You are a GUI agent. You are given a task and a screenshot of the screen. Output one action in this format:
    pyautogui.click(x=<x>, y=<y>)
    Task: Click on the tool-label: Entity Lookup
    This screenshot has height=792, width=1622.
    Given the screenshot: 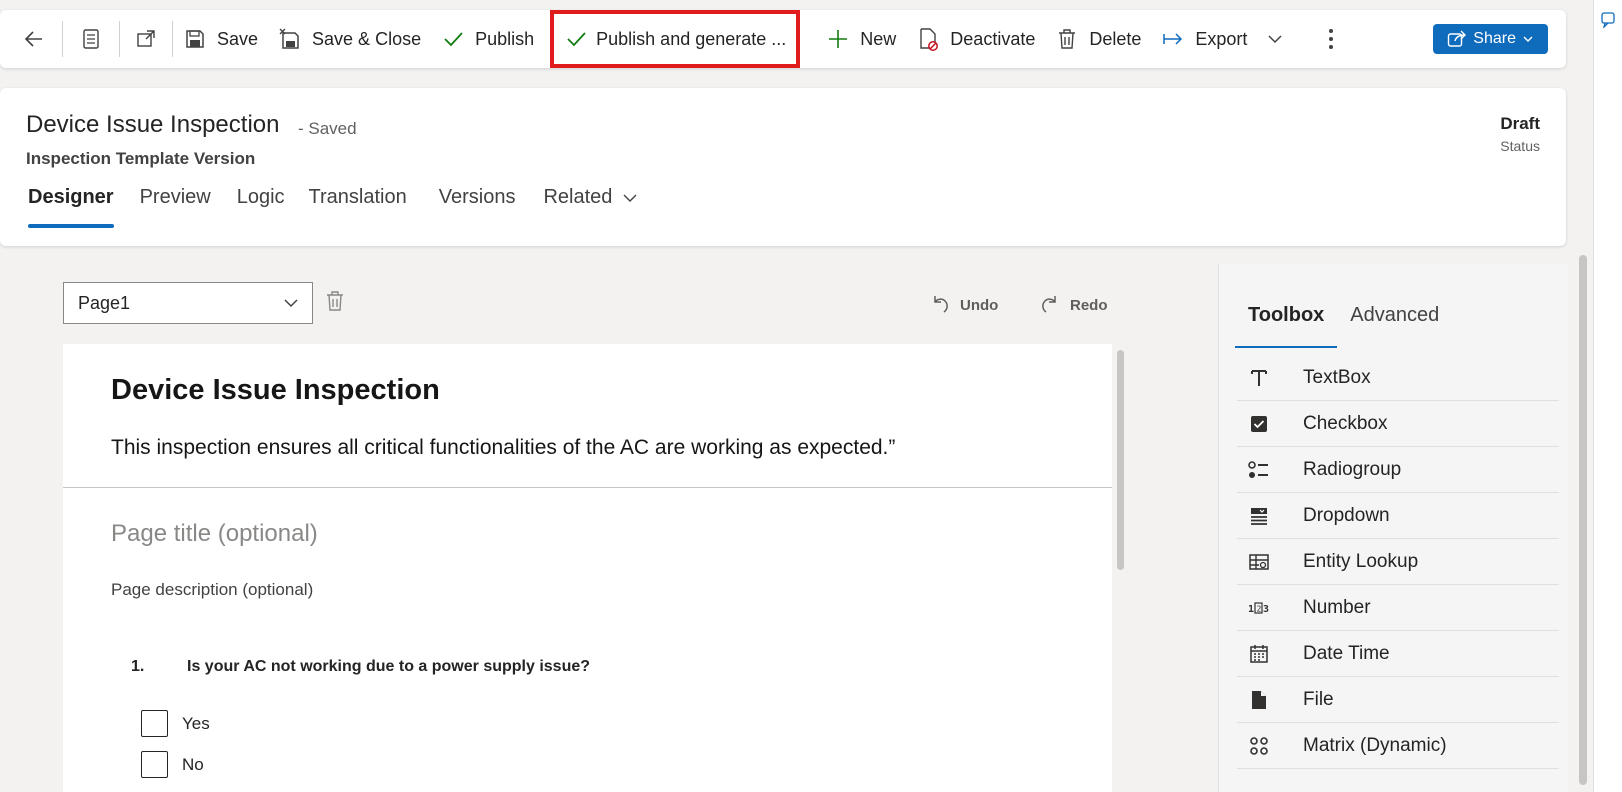 What is the action you would take?
    pyautogui.click(x=1361, y=561)
    